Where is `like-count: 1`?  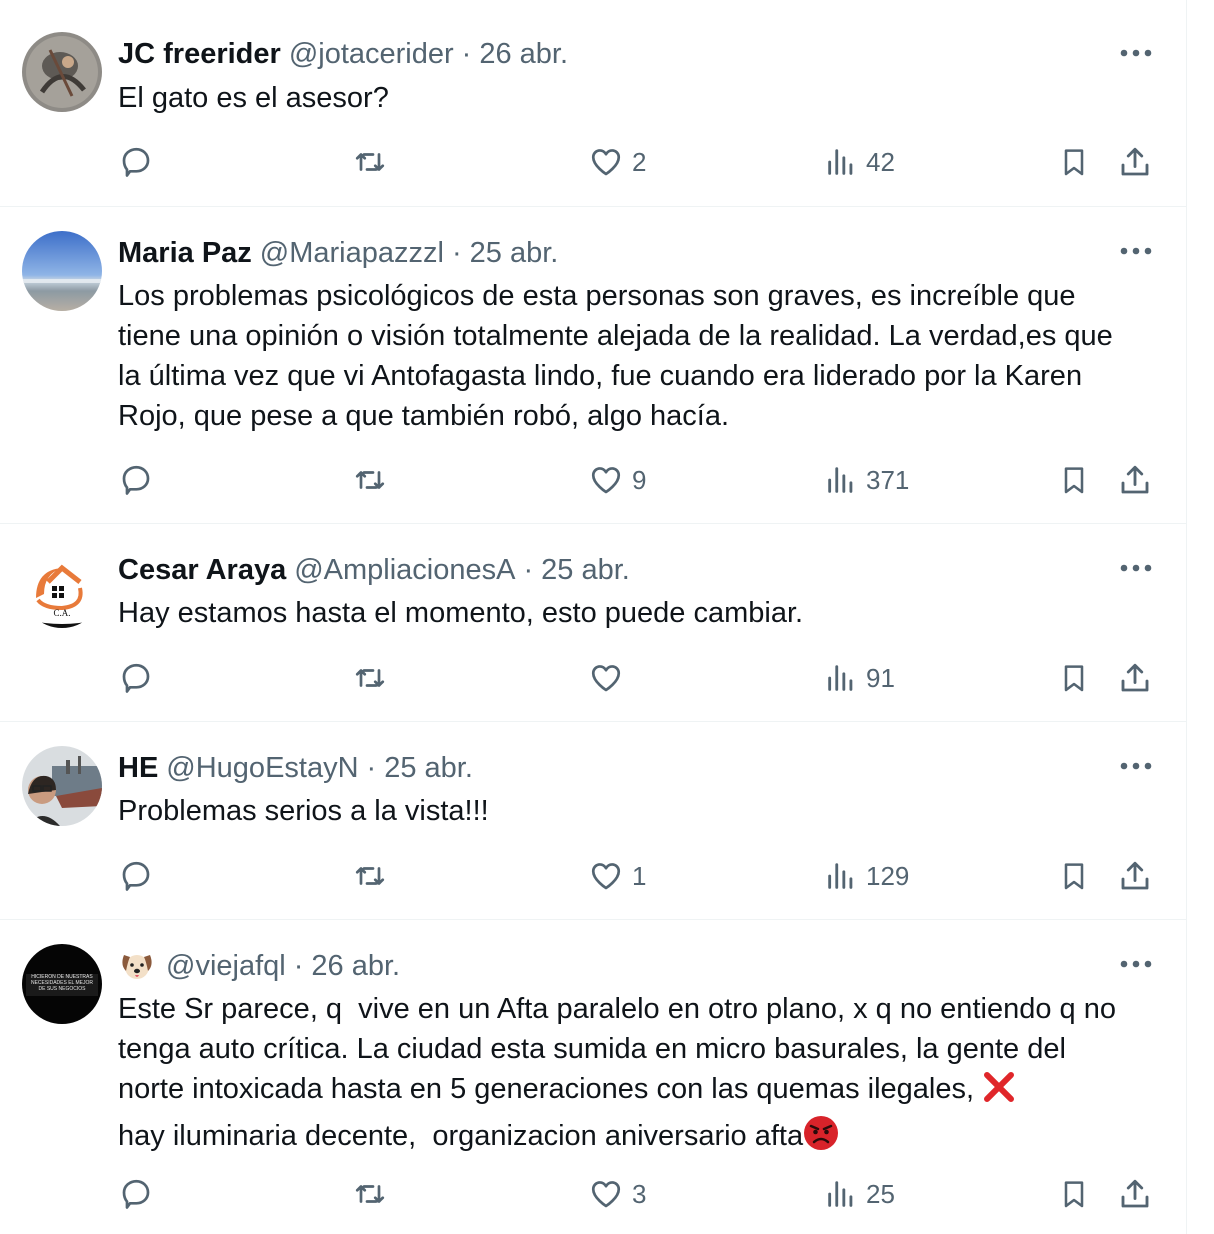 like-count: 1 is located at coordinates (639, 875).